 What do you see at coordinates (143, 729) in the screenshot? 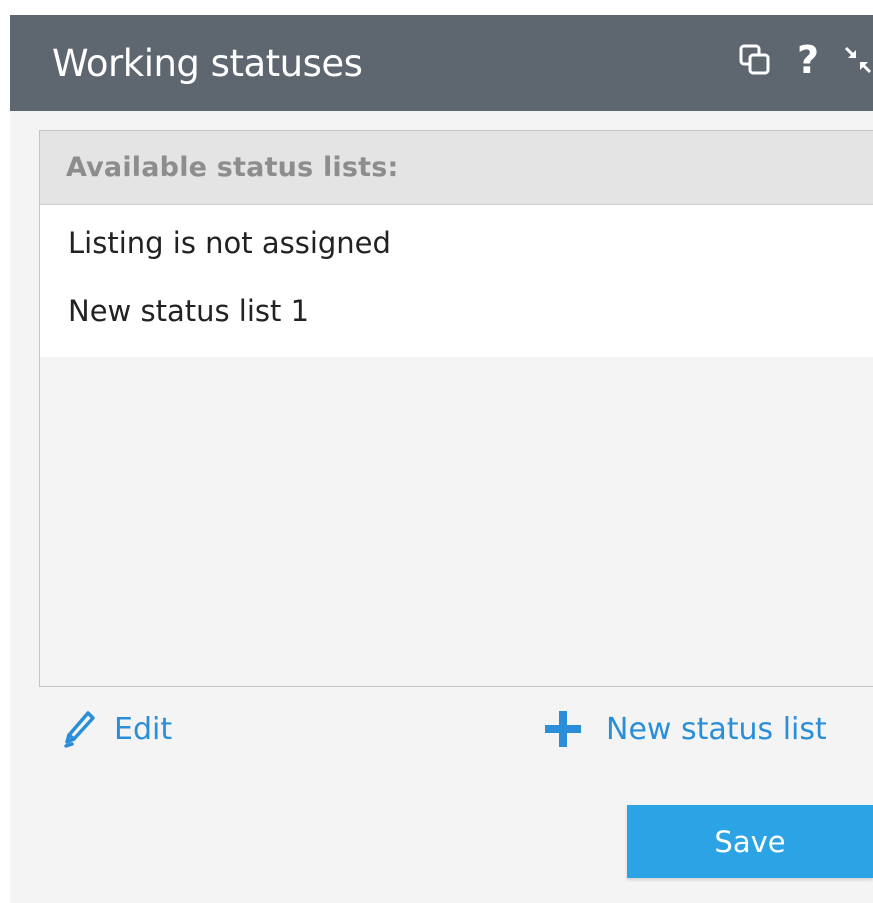
I see `edit-label: Edit` at bounding box center [143, 729].